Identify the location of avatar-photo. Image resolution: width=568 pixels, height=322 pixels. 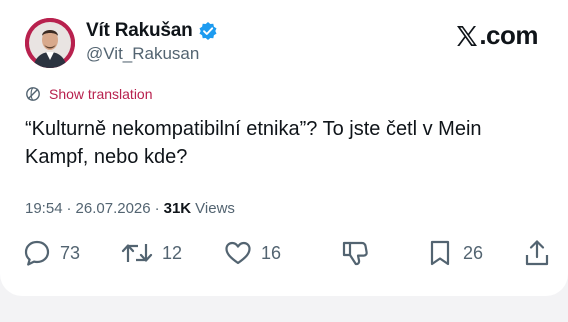
(50, 43).